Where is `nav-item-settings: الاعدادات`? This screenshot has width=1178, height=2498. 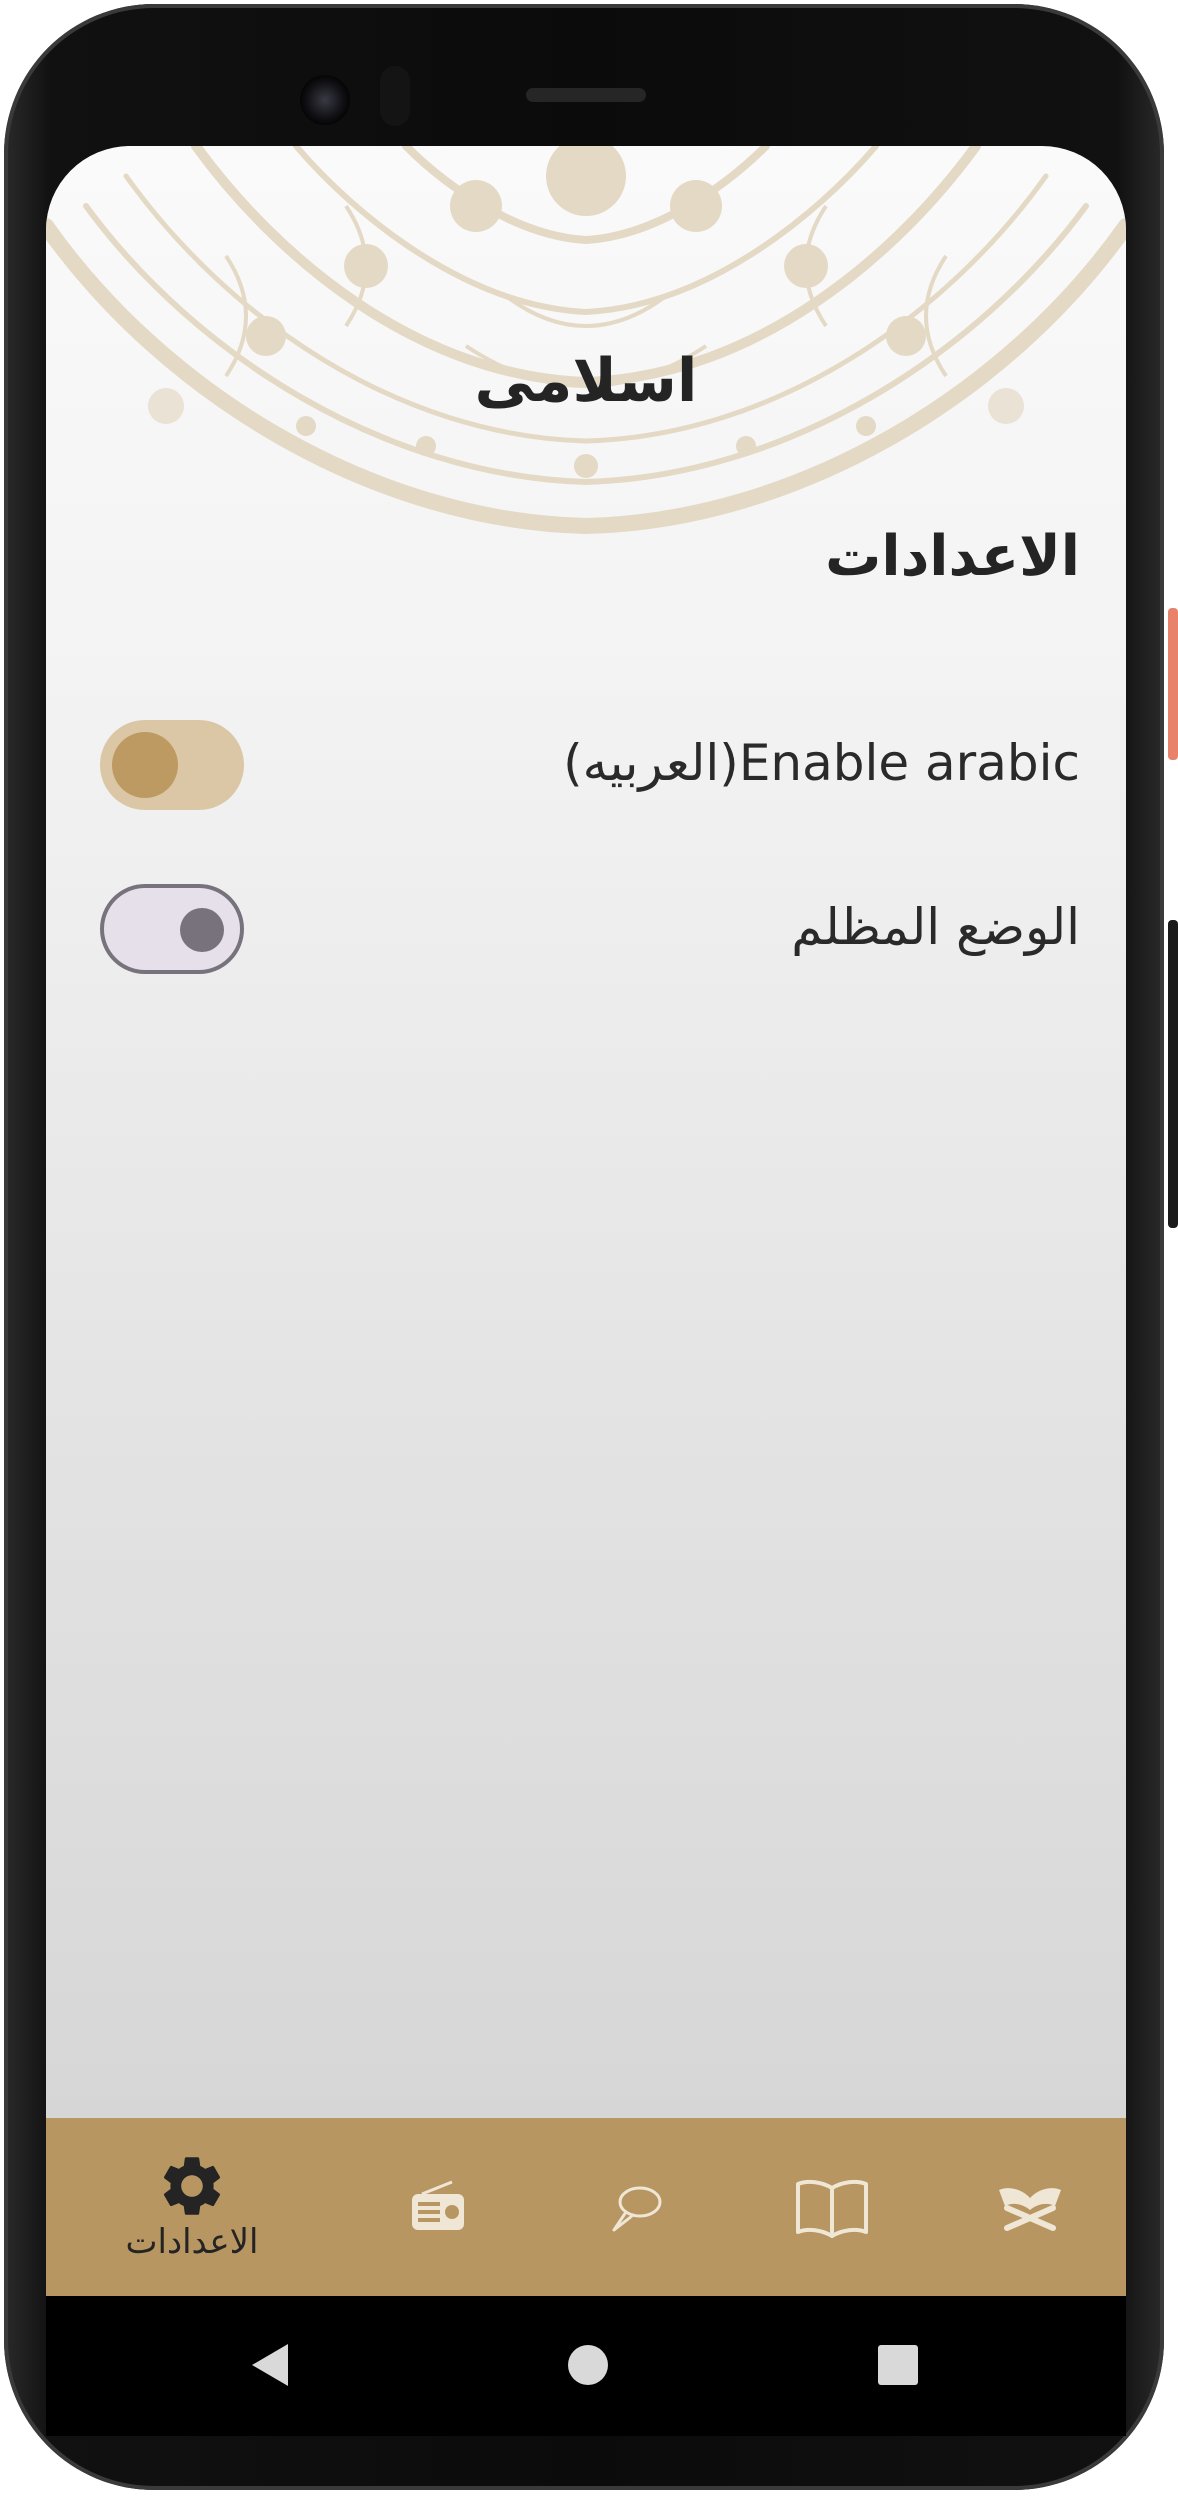
nav-item-settings: الاعدادات is located at coordinates (192, 2207).